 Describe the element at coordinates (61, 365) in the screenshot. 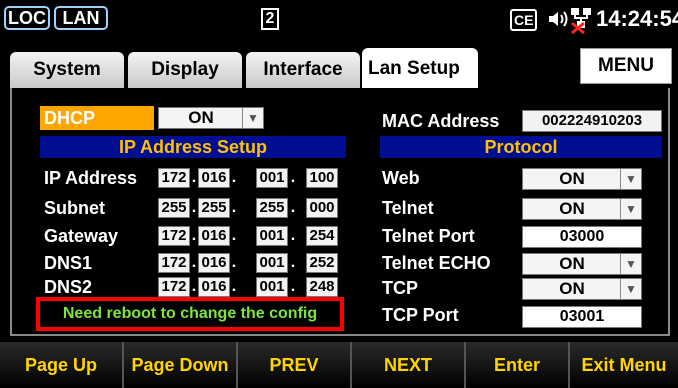

I see `page-up-button: Page Up` at that location.